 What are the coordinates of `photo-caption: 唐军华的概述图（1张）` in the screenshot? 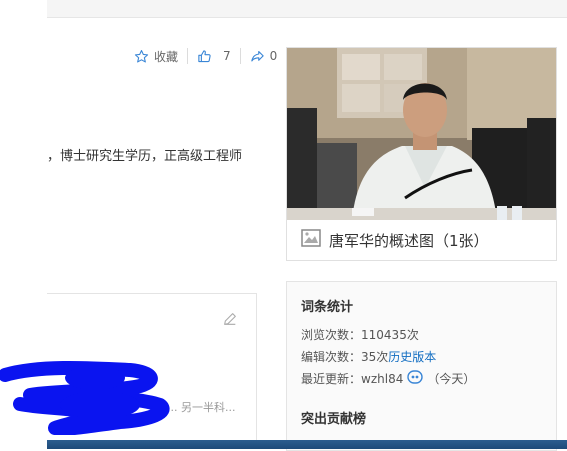 It's located at (421, 240).